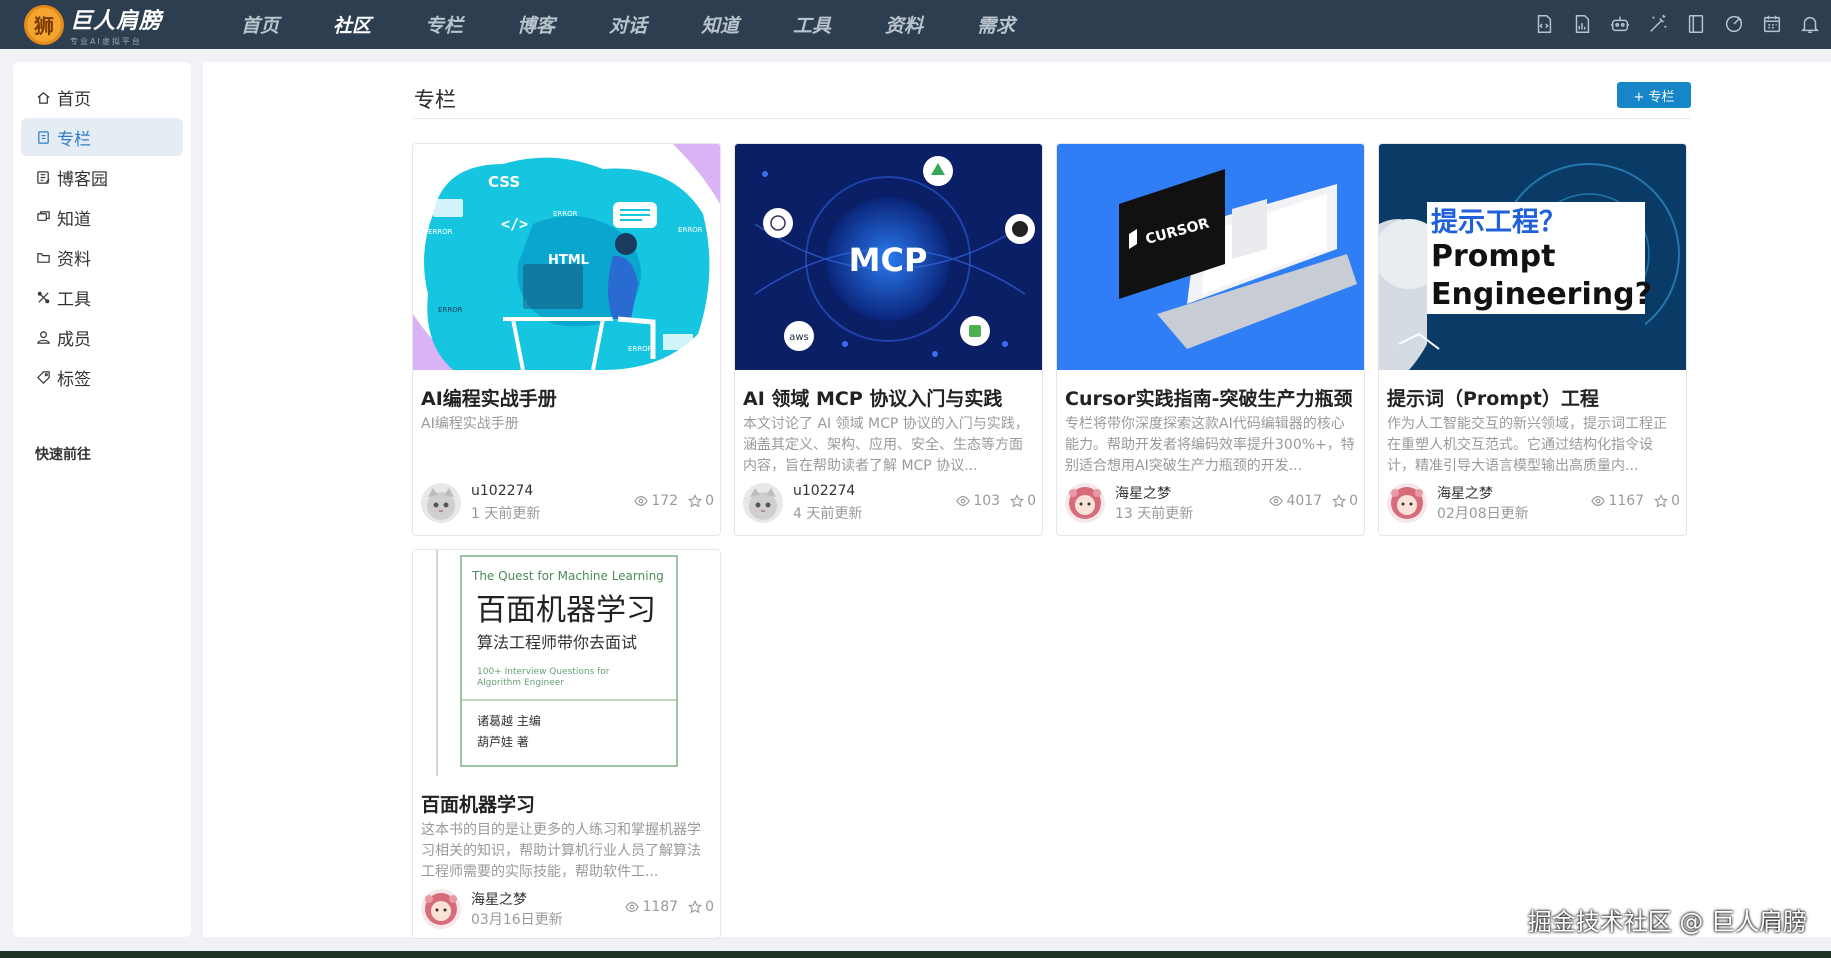 The height and width of the screenshot is (958, 1831). What do you see at coordinates (568, 803) in the screenshot?
I see `card-title: 百面机器学习` at bounding box center [568, 803].